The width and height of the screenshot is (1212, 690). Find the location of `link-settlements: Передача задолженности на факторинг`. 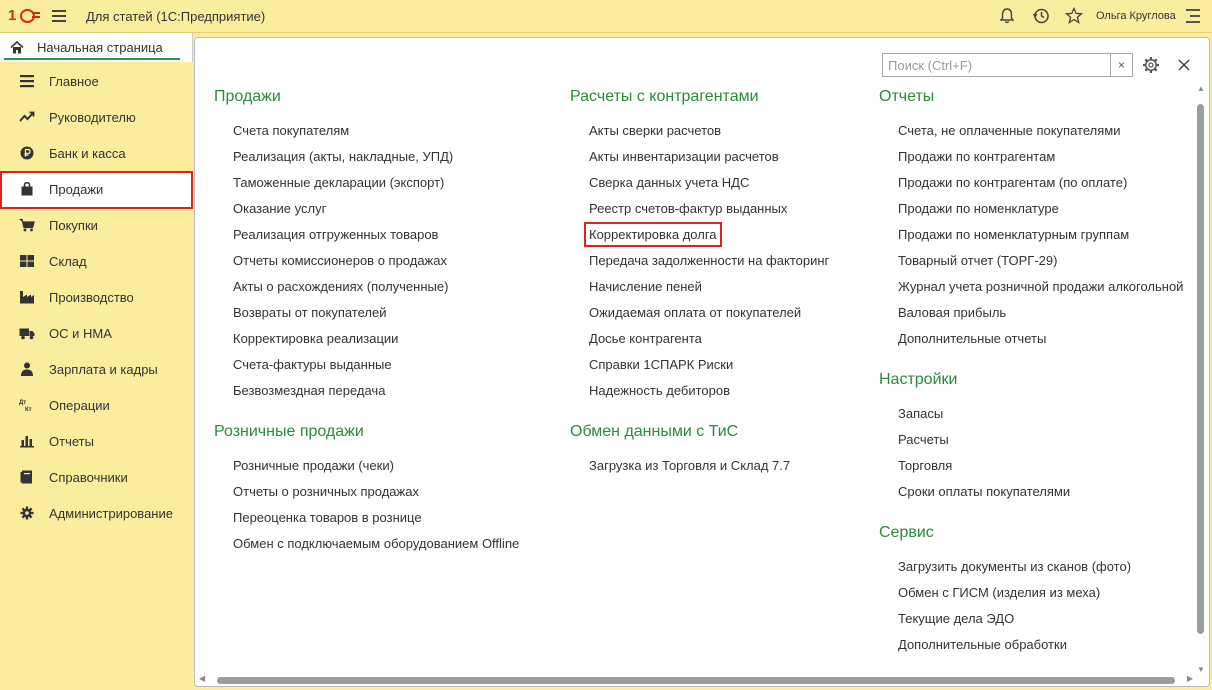

link-settlements: Передача задолженности на факторинг is located at coordinates (709, 260).